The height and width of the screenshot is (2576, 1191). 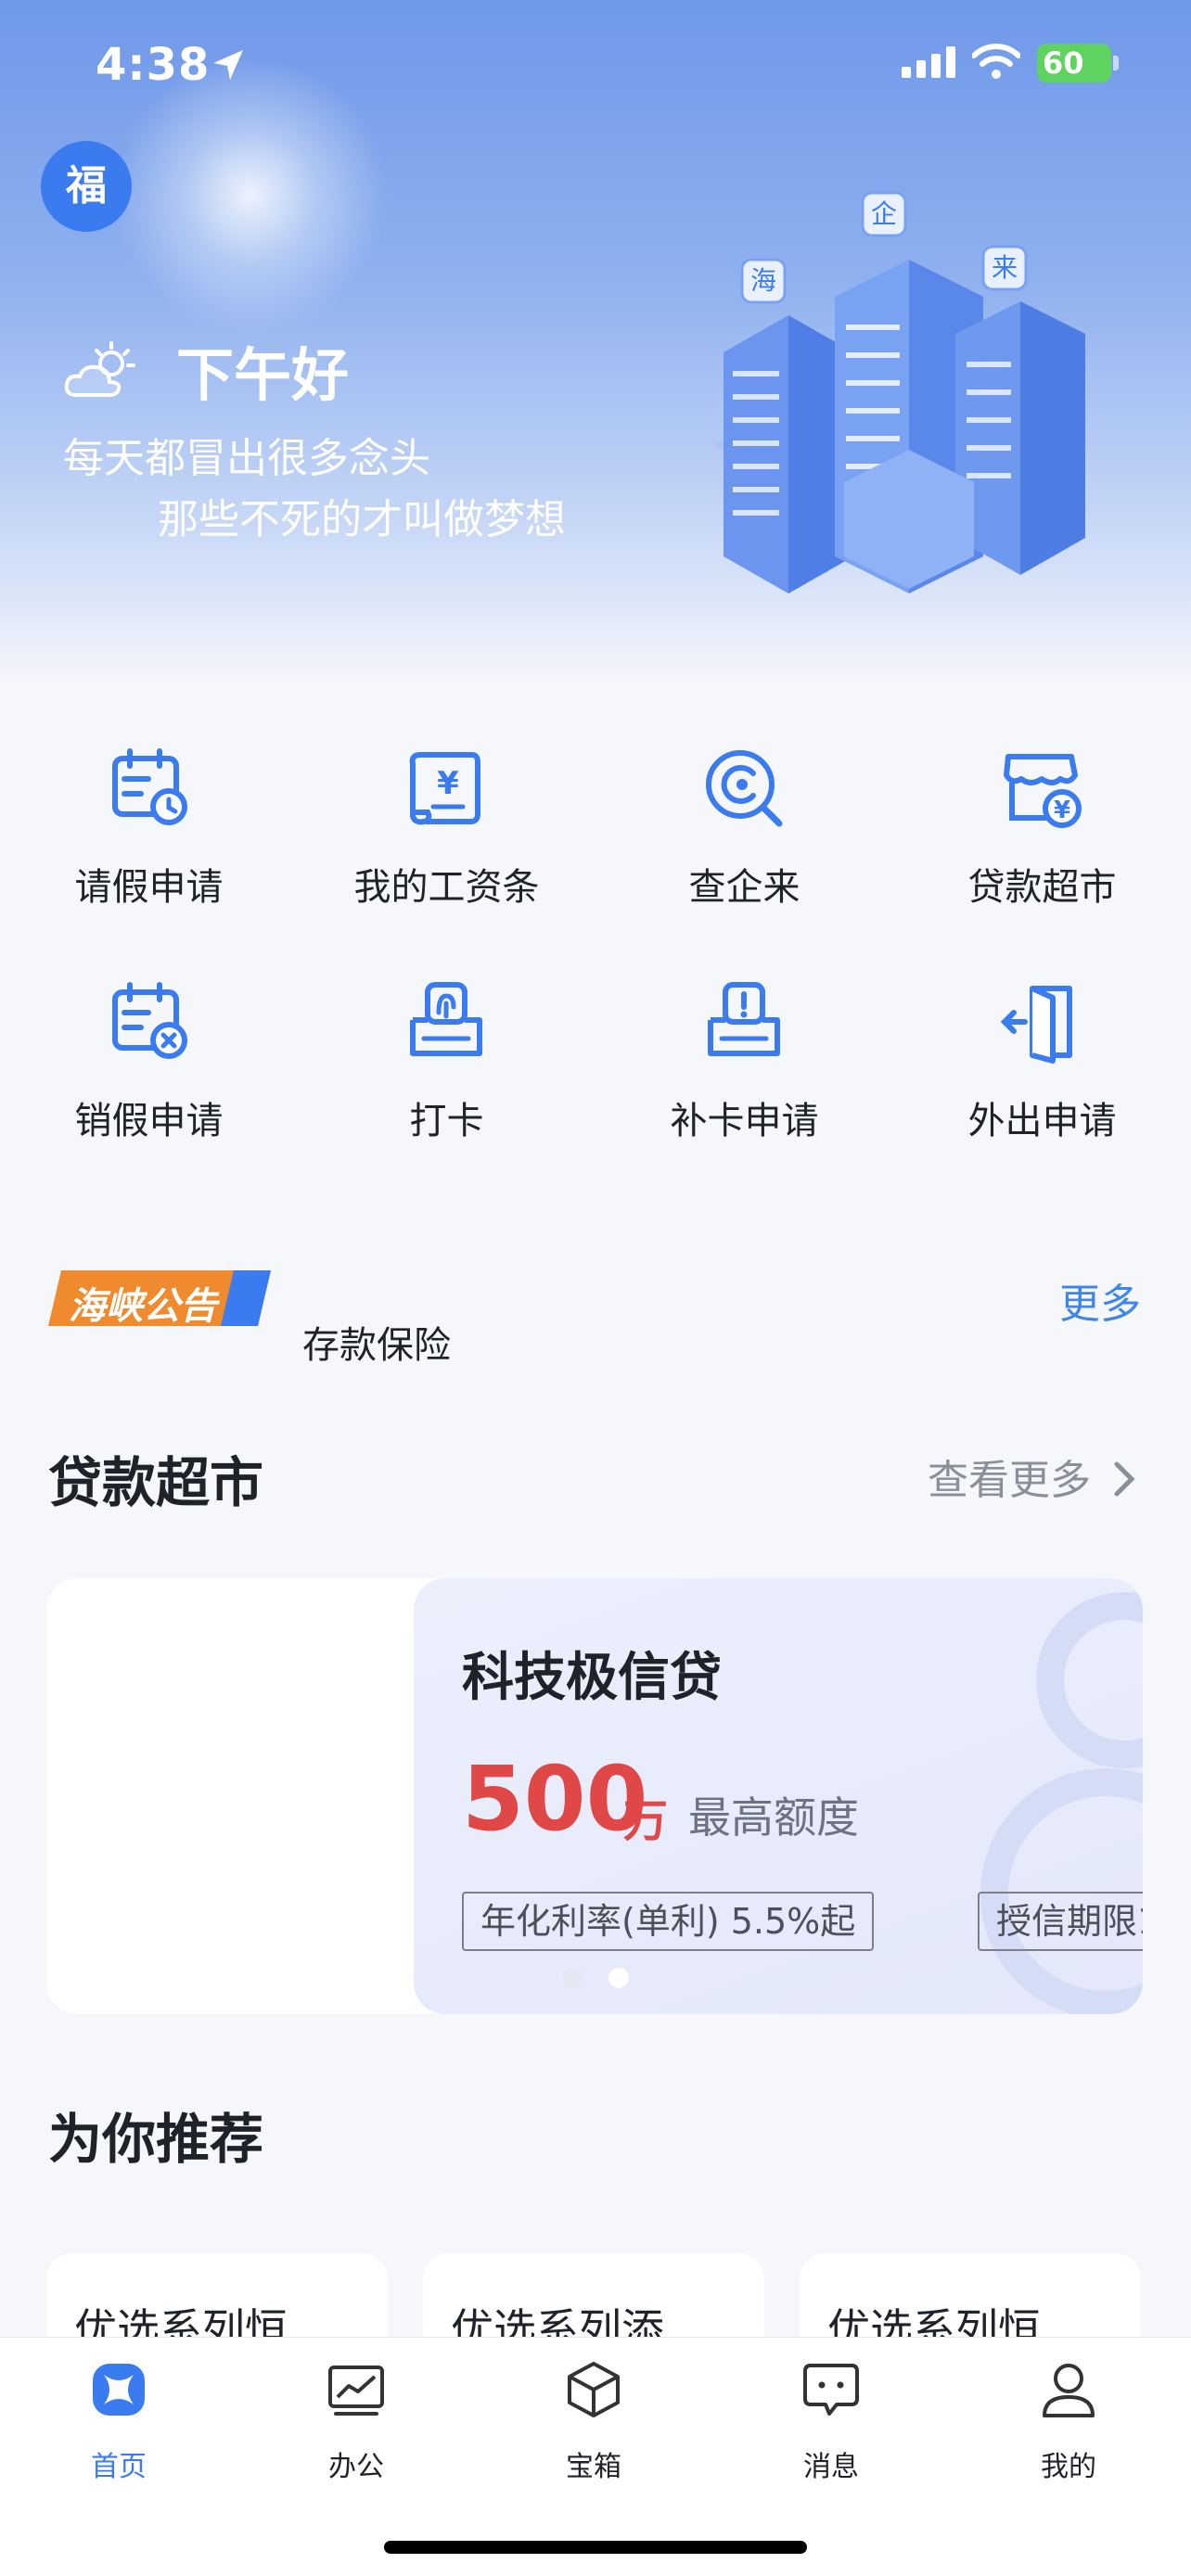 What do you see at coordinates (143, 1306) in the screenshot?
I see `notice-badge-text: 海峡公告` at bounding box center [143, 1306].